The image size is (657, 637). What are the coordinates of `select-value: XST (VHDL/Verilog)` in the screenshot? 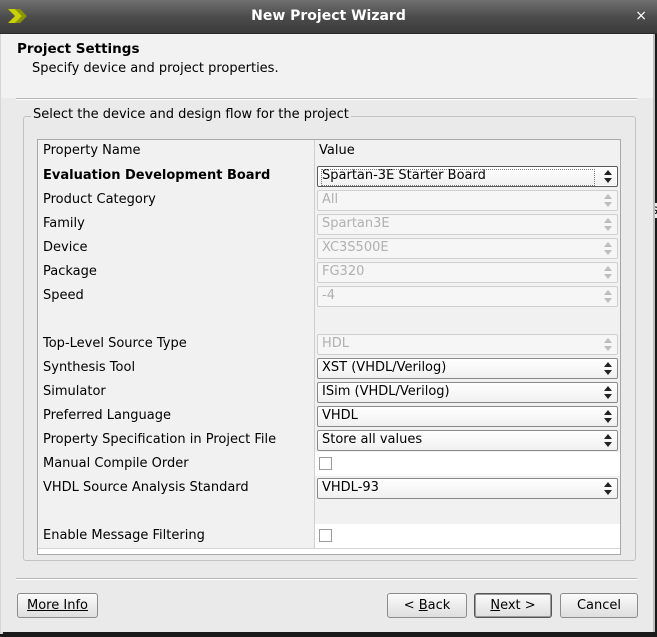 It's located at (384, 367).